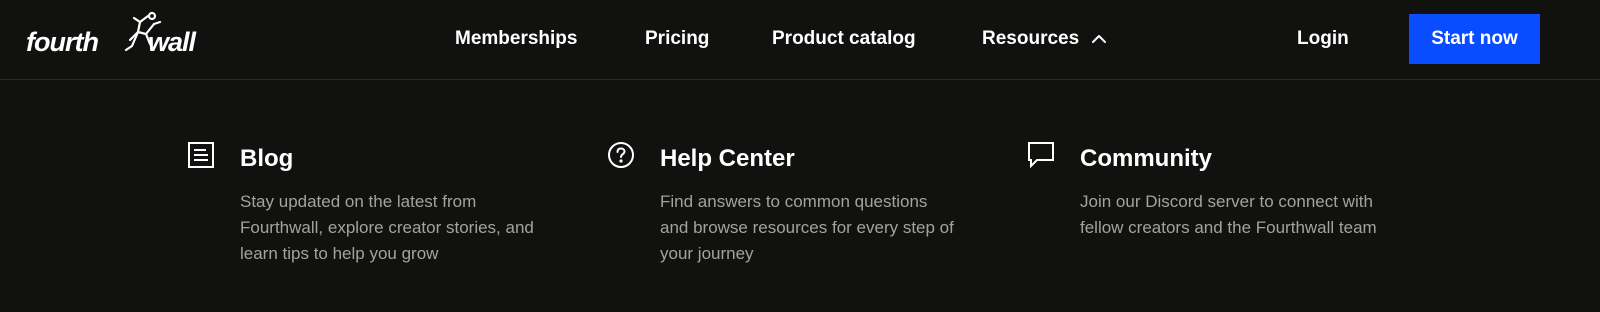 The image size is (1600, 312). Describe the element at coordinates (267, 158) in the screenshot. I see `resource-title: Blog` at that location.